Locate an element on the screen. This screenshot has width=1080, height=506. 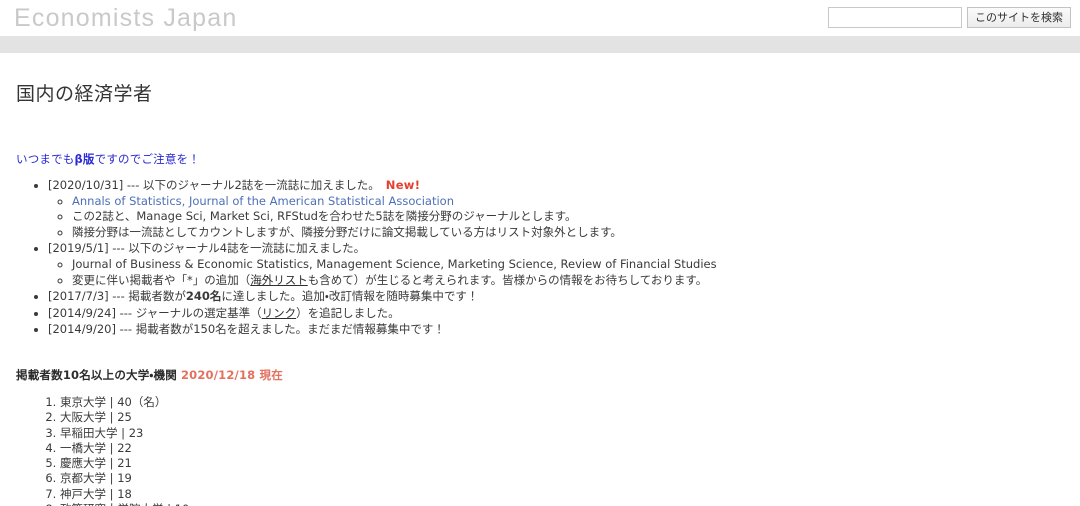
subitem-text-after: も含めて）が生じると考えられます。皆様からの情報をお待ちしております。 is located at coordinates (507, 279).